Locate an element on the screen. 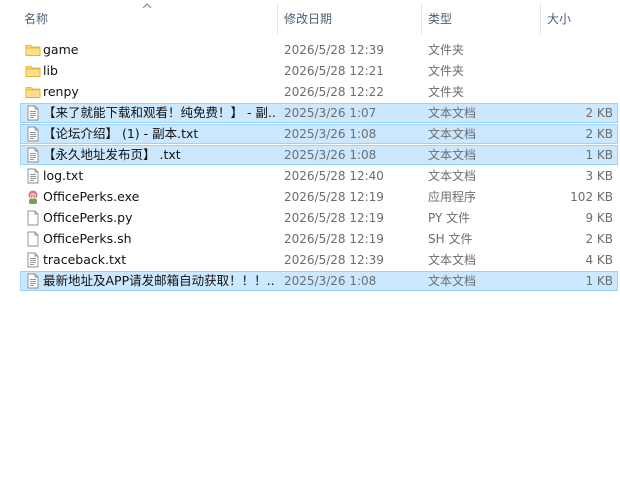  file-size: 3 KB is located at coordinates (599, 176).